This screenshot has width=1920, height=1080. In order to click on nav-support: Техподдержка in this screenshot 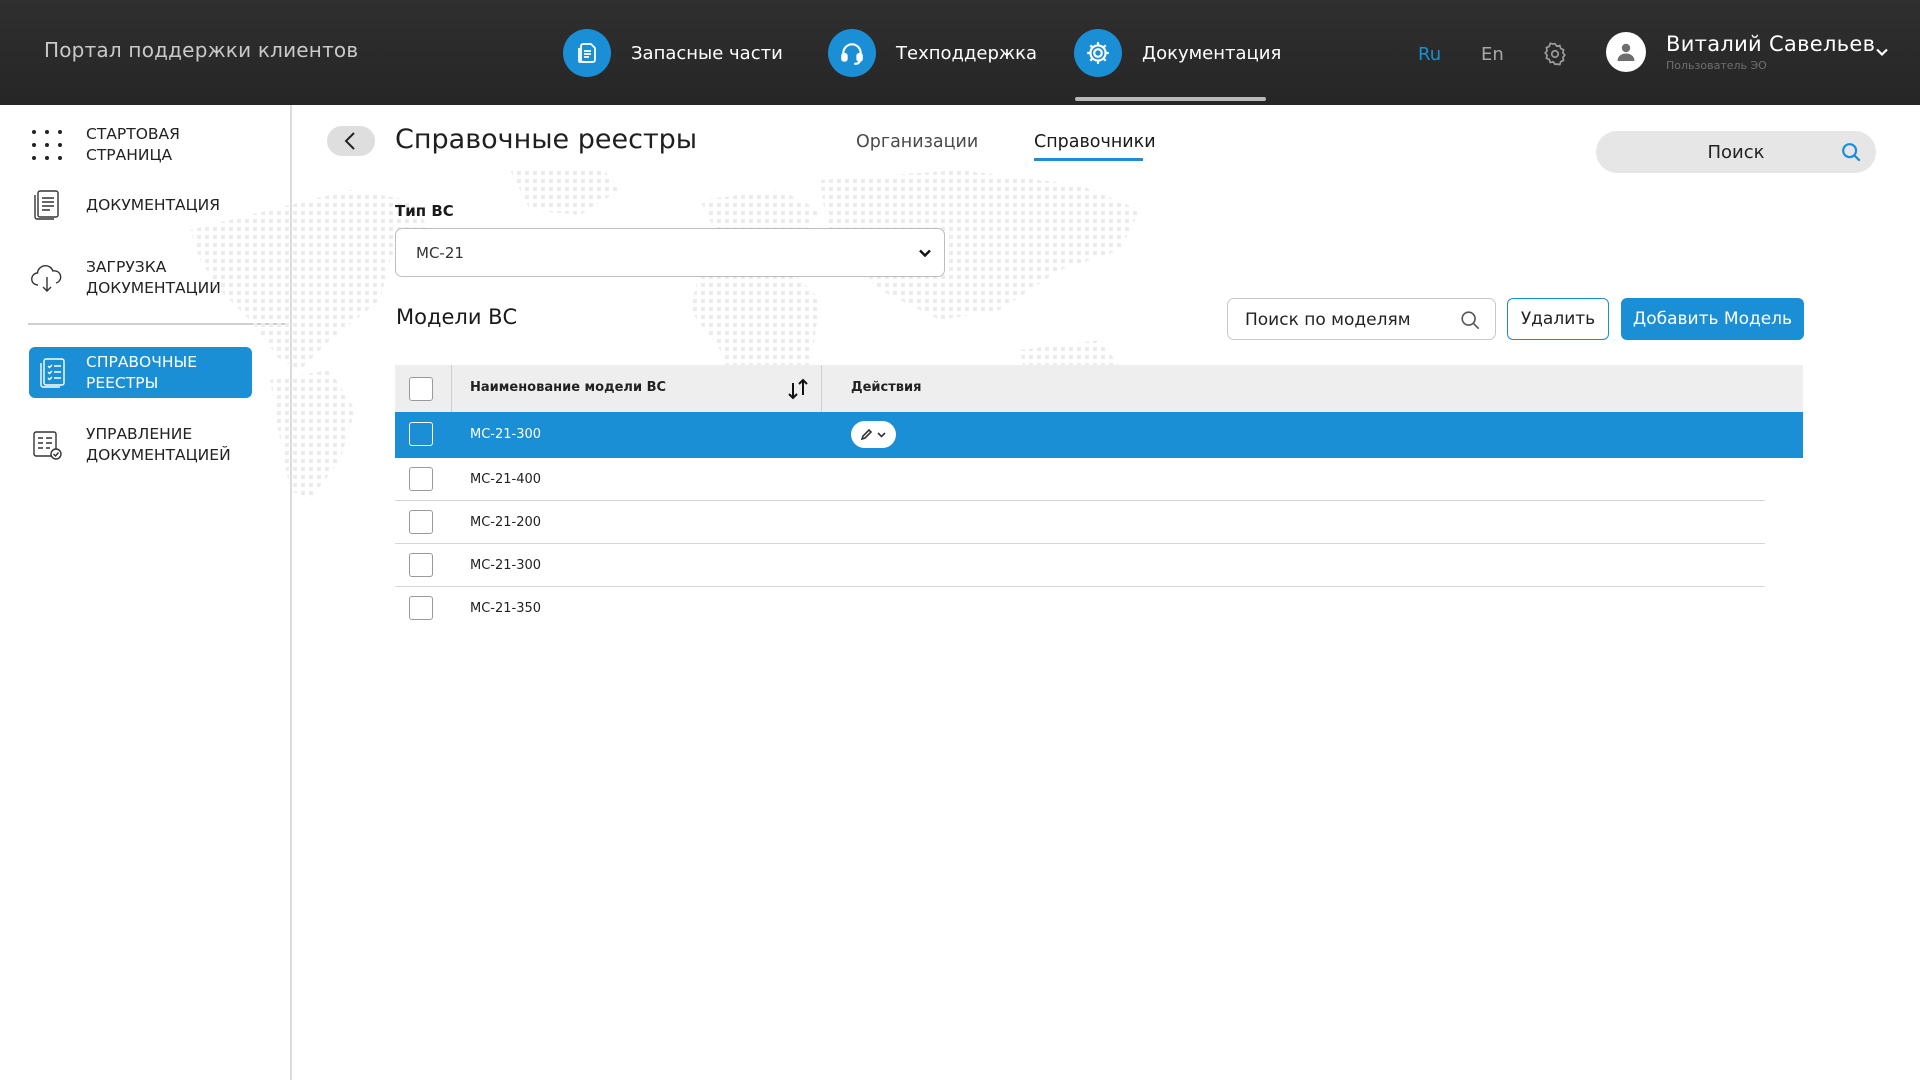, I will do `click(932, 53)`.